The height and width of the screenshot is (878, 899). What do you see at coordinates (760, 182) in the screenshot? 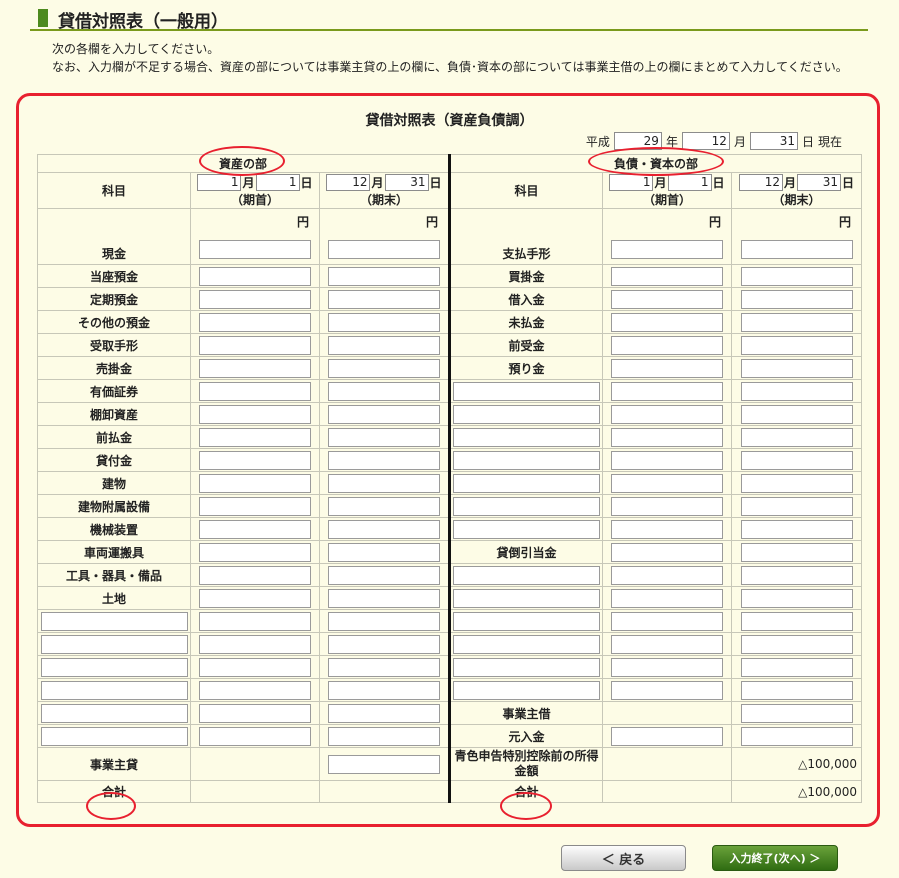
I see `liabilities-end-month-input: 12` at bounding box center [760, 182].